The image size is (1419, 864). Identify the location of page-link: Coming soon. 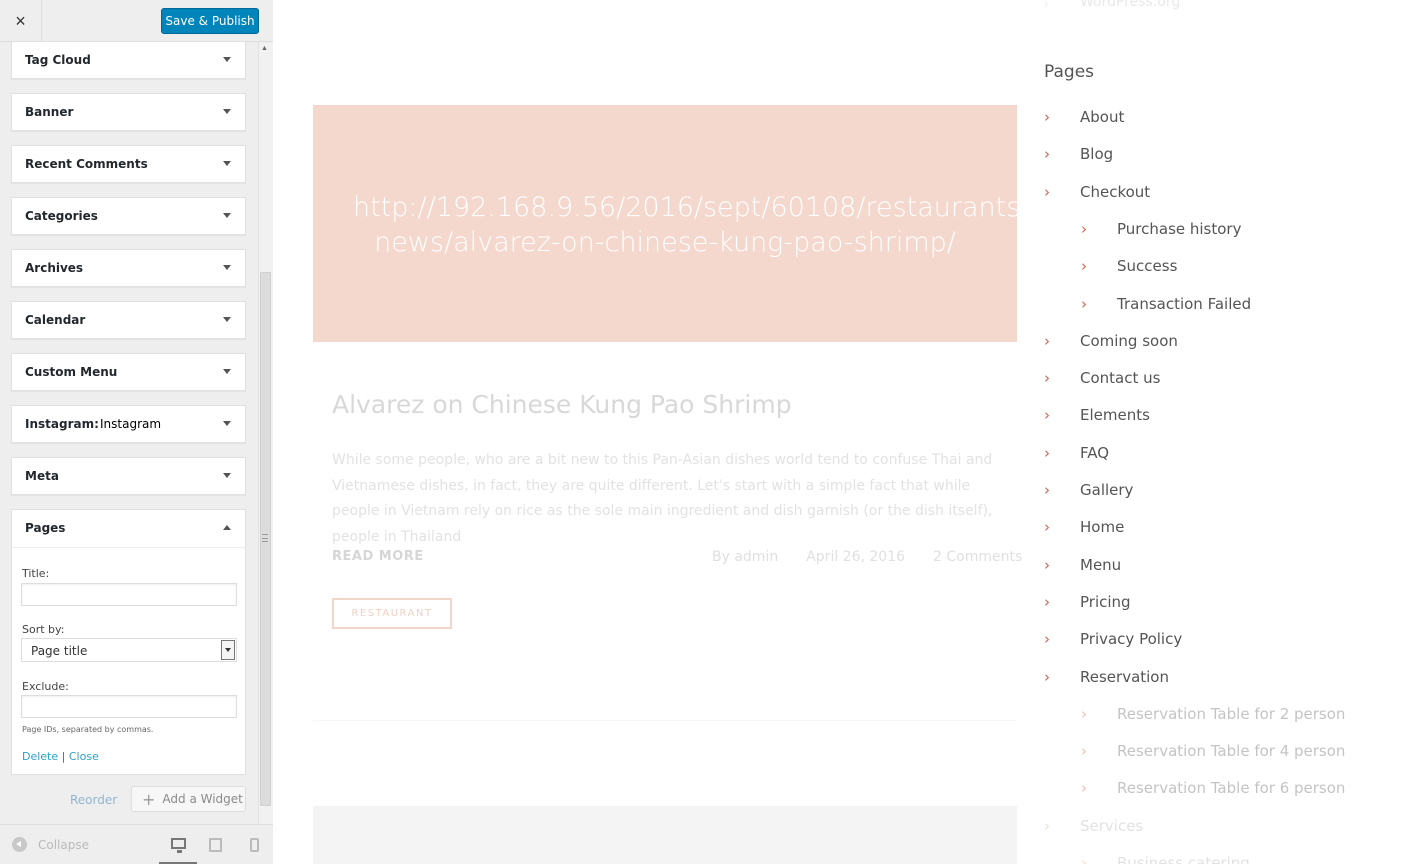
(1129, 341).